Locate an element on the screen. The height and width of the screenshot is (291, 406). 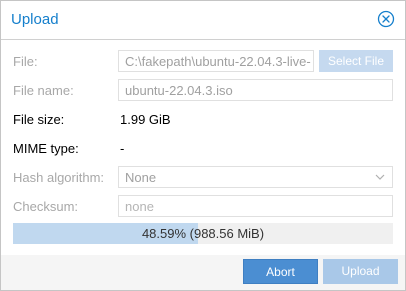
upload-button: Upload is located at coordinates (360, 271).